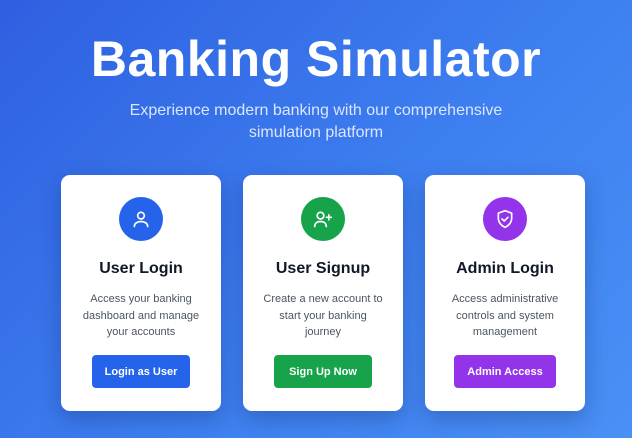 The image size is (632, 438). What do you see at coordinates (323, 371) in the screenshot?
I see `sign-up-now-button: Sign Up Now` at bounding box center [323, 371].